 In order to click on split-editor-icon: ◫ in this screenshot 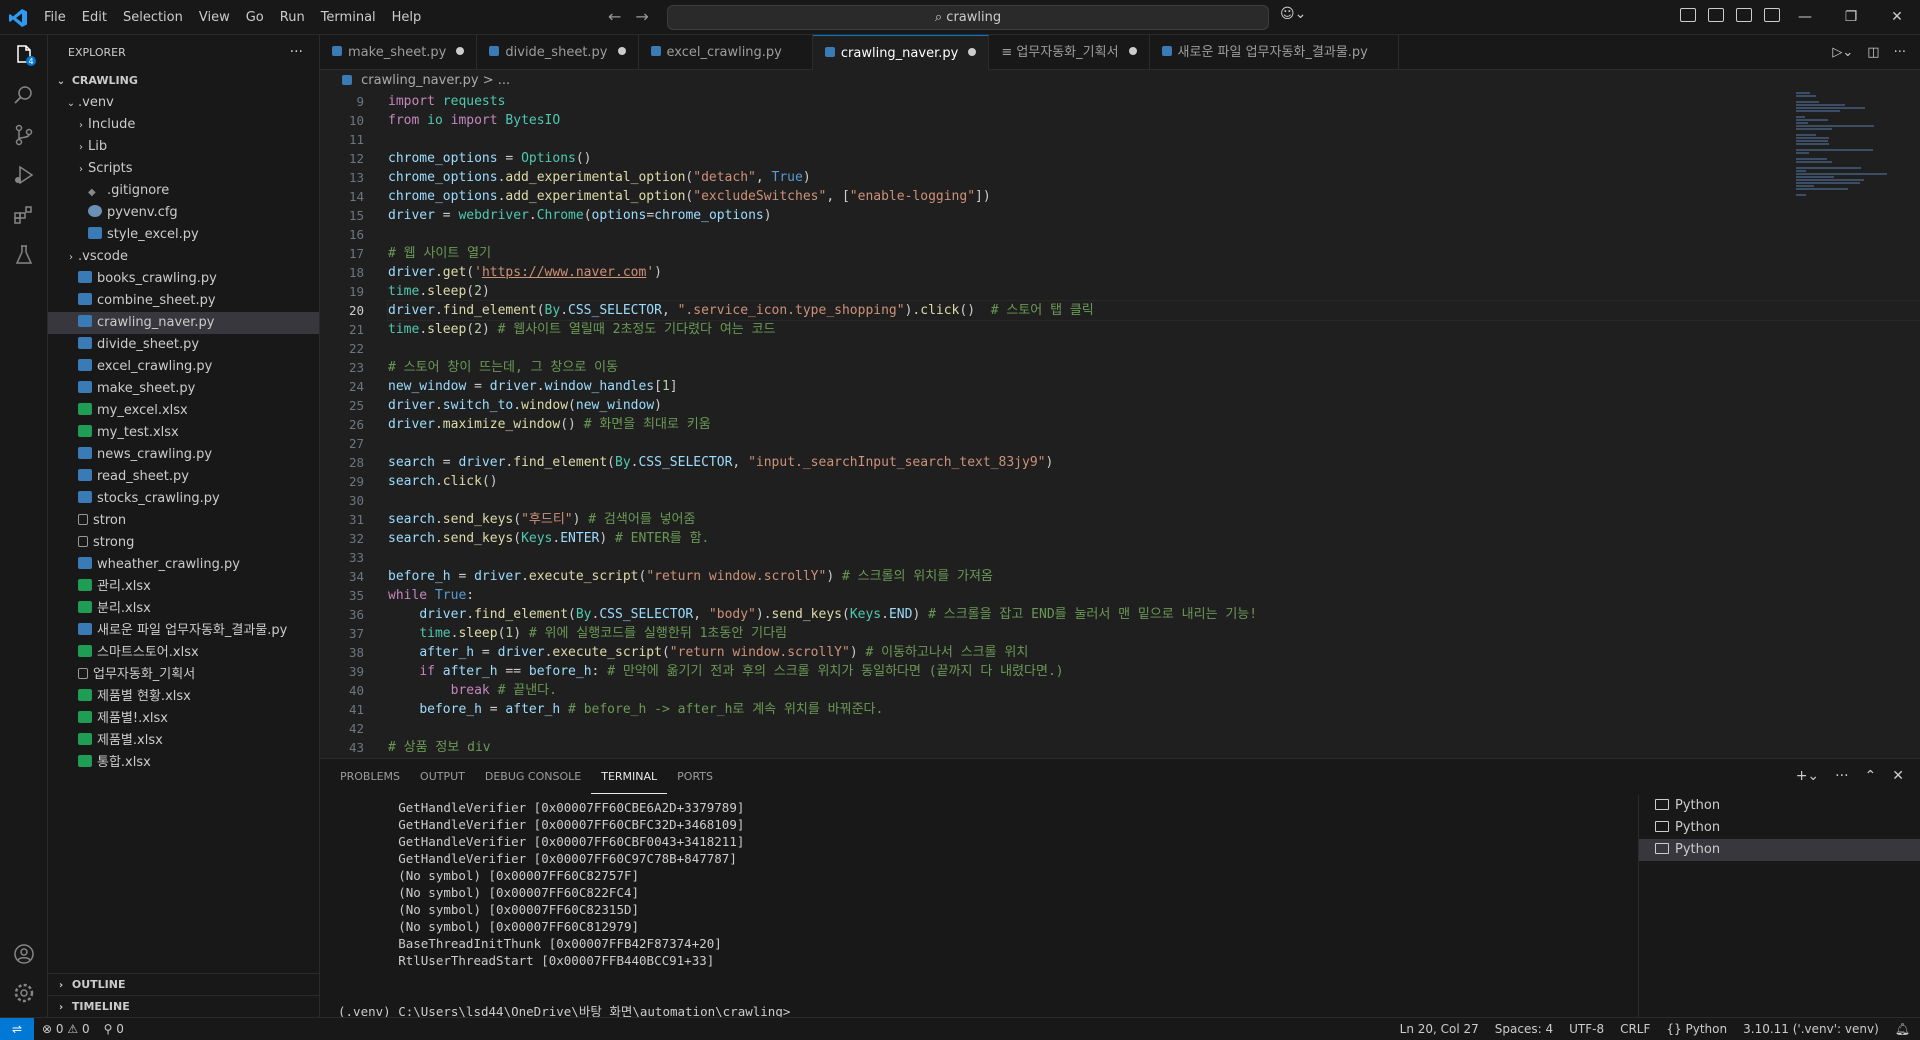, I will do `click(1873, 52)`.